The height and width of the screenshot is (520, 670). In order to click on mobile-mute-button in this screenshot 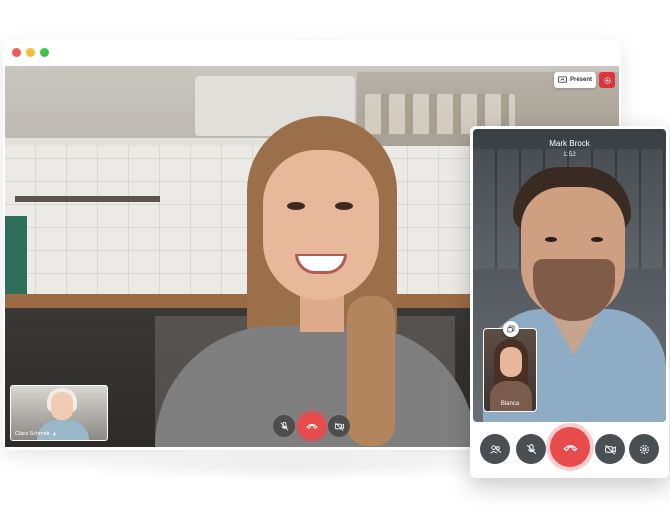, I will do `click(531, 449)`.